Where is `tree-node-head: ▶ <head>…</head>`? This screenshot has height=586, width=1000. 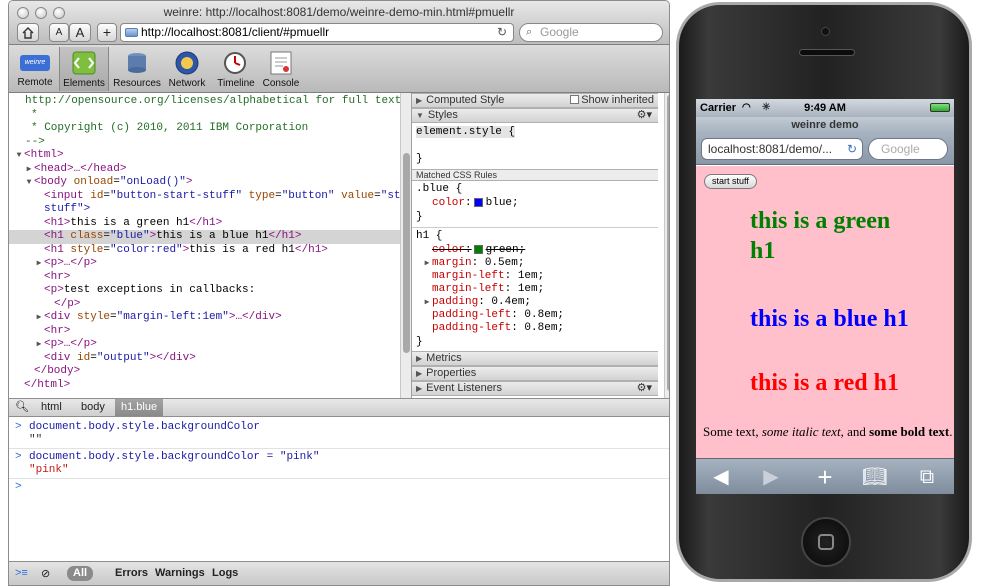
tree-node-head: ▶ <head>…</head> is located at coordinates (212, 170).